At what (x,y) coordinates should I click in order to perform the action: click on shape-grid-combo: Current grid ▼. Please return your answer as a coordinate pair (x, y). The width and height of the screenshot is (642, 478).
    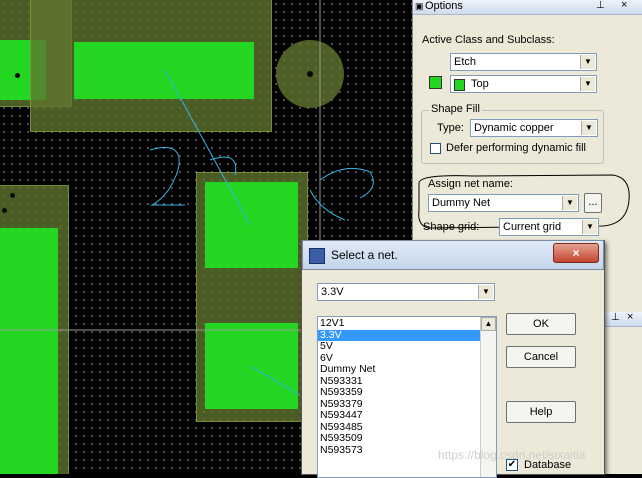
    Looking at the image, I should click on (549, 227).